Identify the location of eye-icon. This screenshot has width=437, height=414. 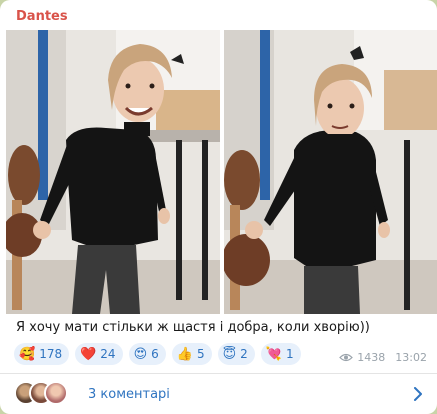
(346, 357).